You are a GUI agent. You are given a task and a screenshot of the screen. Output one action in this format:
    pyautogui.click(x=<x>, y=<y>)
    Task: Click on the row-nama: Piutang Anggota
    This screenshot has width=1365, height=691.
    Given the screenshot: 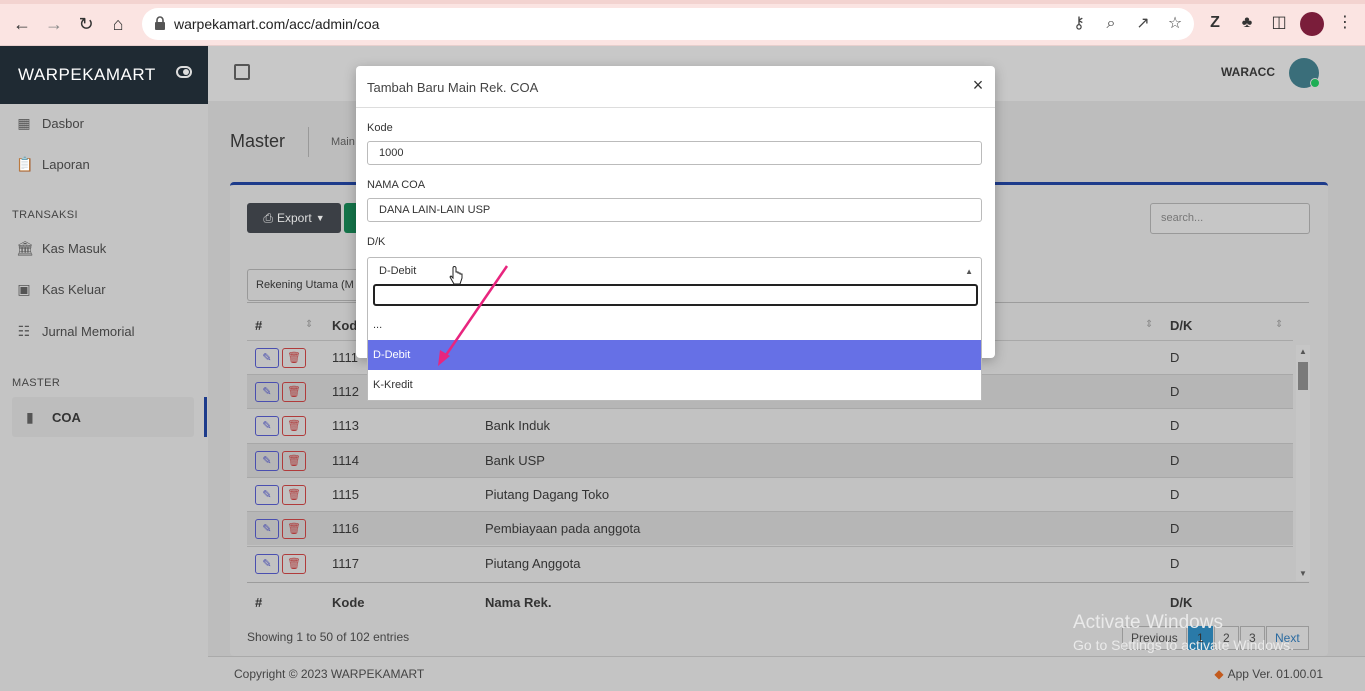 What is the action you would take?
    pyautogui.click(x=533, y=563)
    